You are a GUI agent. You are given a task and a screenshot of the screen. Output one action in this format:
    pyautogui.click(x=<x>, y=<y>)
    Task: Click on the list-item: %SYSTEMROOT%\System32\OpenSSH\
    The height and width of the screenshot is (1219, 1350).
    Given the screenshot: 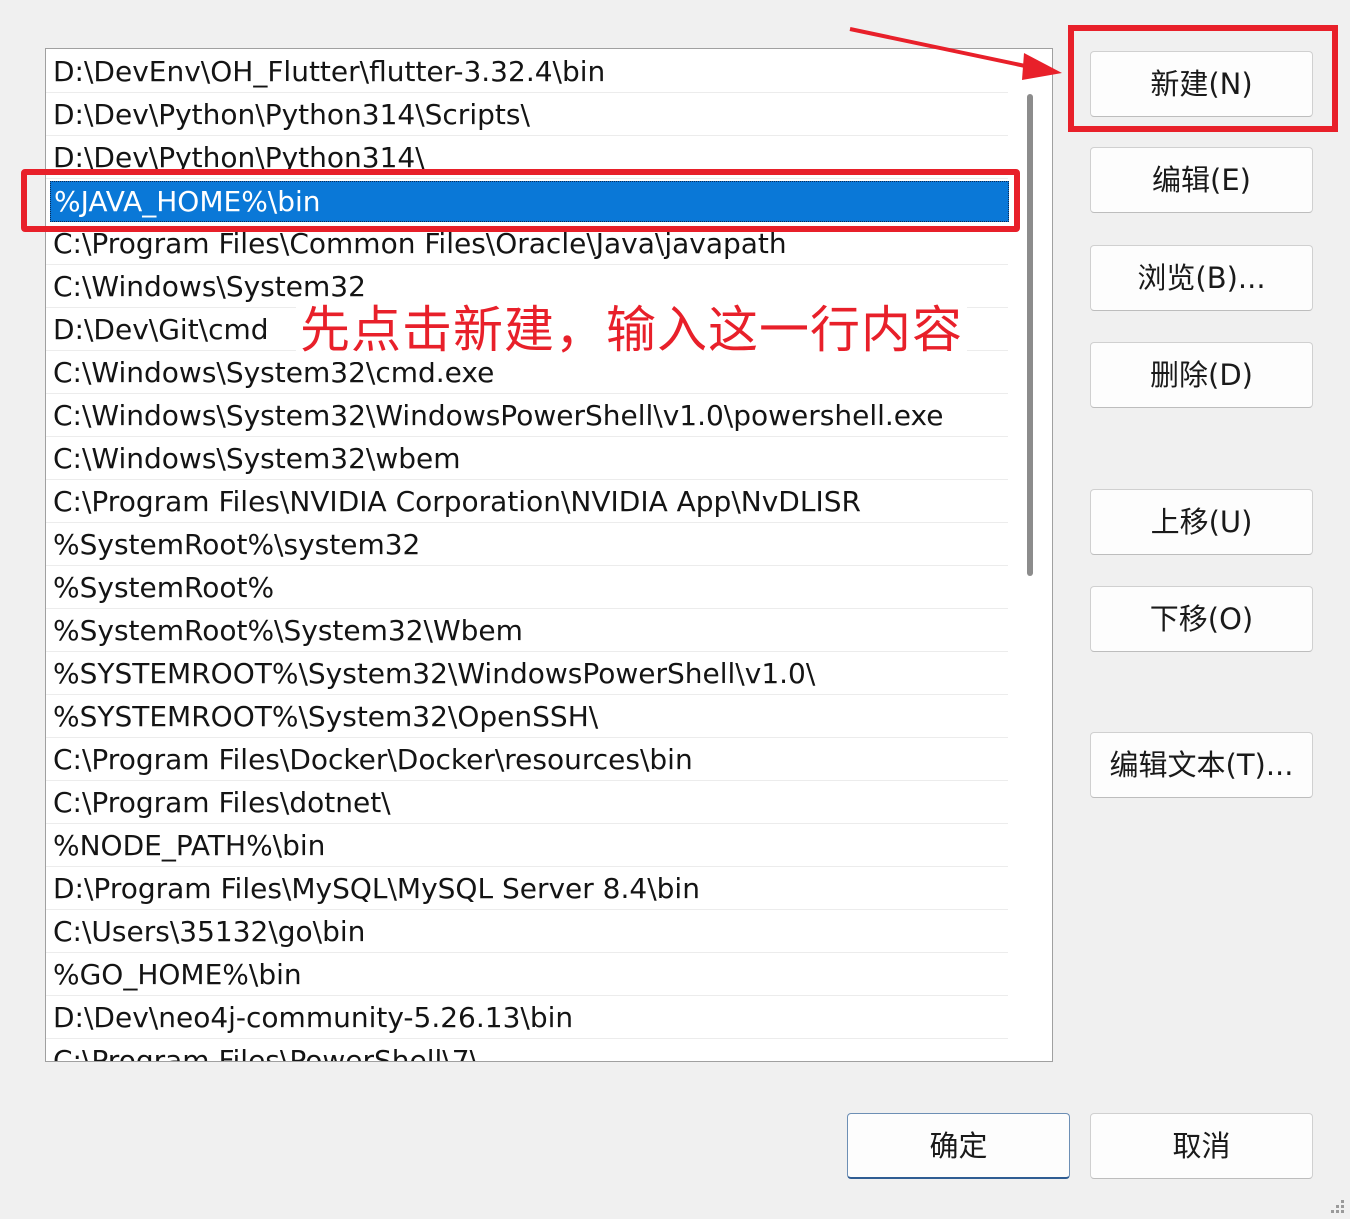 What is the action you would take?
    pyautogui.click(x=527, y=716)
    